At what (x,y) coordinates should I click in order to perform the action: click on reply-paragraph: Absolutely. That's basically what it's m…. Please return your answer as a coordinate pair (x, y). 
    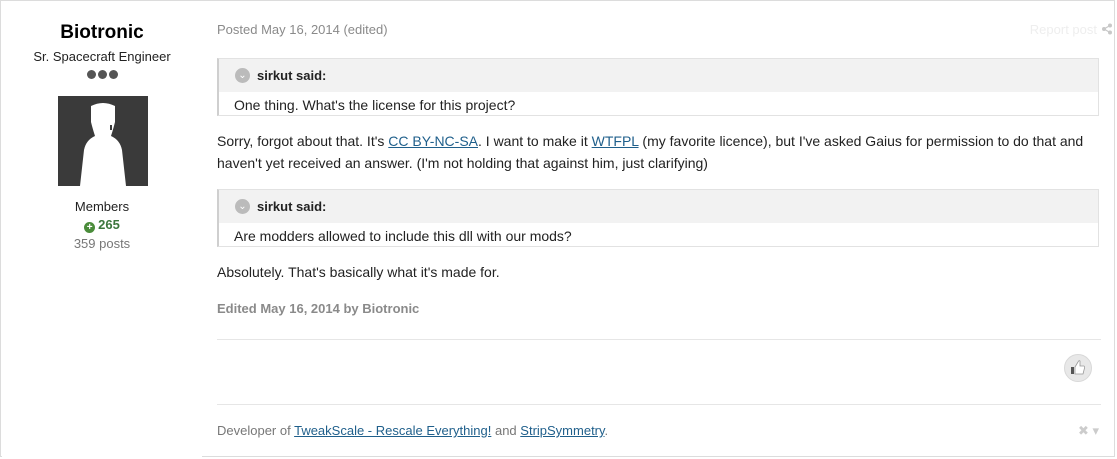
    Looking at the image, I should click on (358, 272).